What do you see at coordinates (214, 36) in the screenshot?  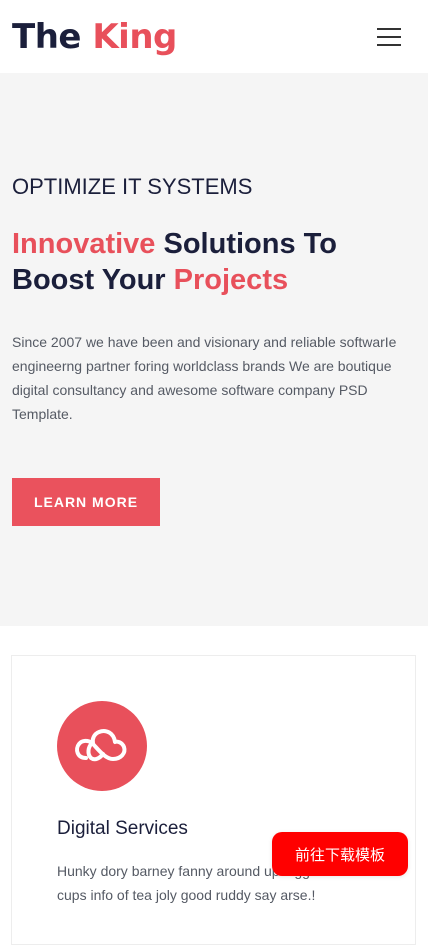 I see `site-header: The King` at bounding box center [214, 36].